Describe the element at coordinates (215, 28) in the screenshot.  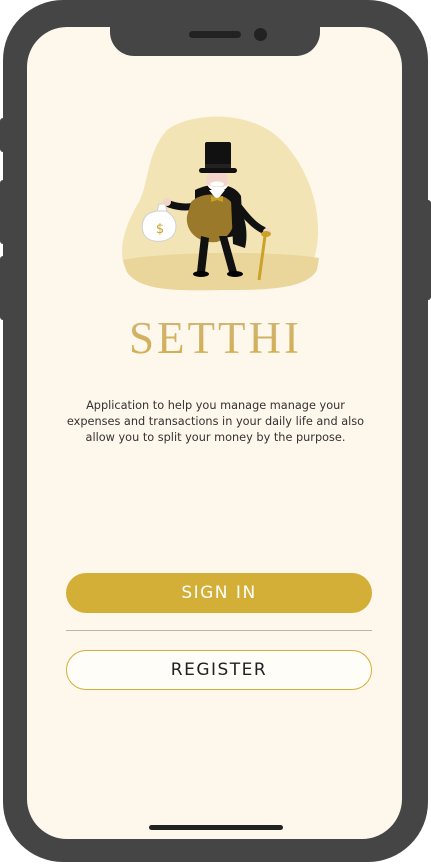
I see `notch` at that location.